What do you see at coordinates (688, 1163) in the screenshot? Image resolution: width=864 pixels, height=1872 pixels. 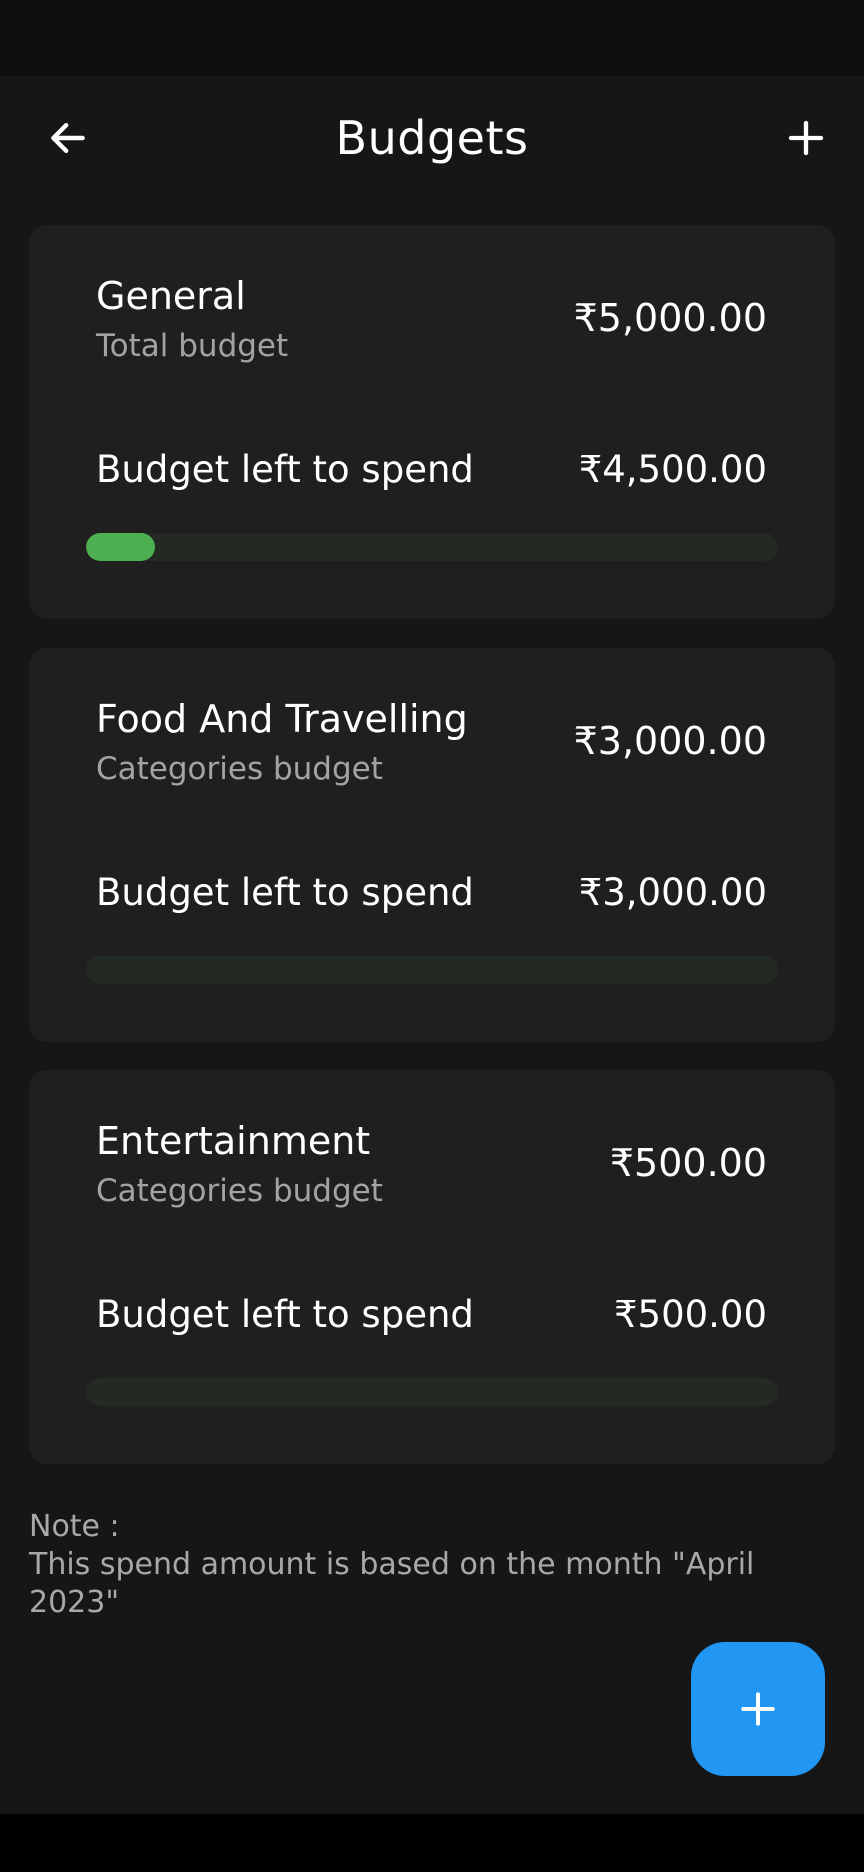 I see `budget-amount: ₹500.00` at bounding box center [688, 1163].